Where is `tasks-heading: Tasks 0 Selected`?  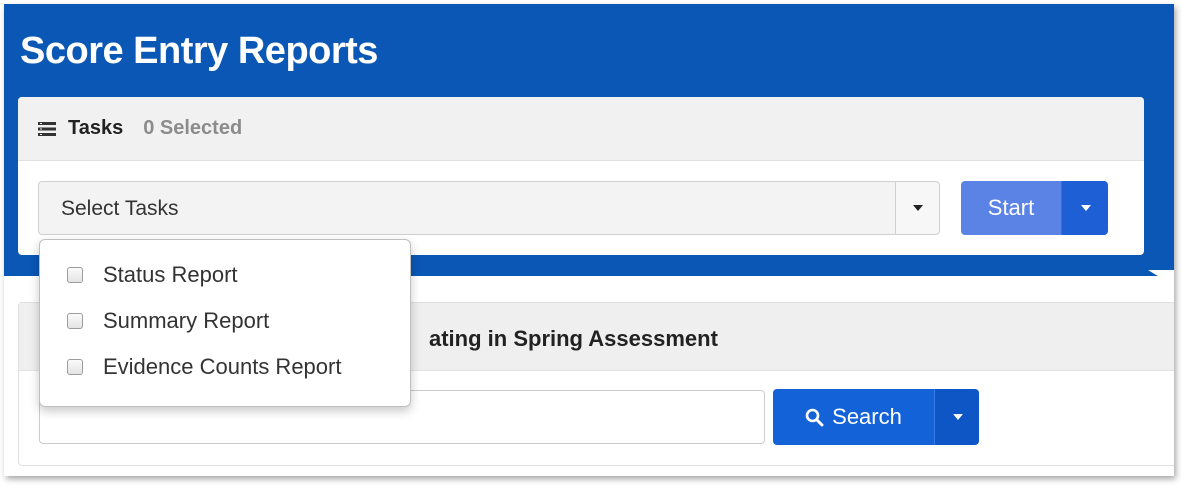
tasks-heading: Tasks 0 Selected is located at coordinates (581, 129).